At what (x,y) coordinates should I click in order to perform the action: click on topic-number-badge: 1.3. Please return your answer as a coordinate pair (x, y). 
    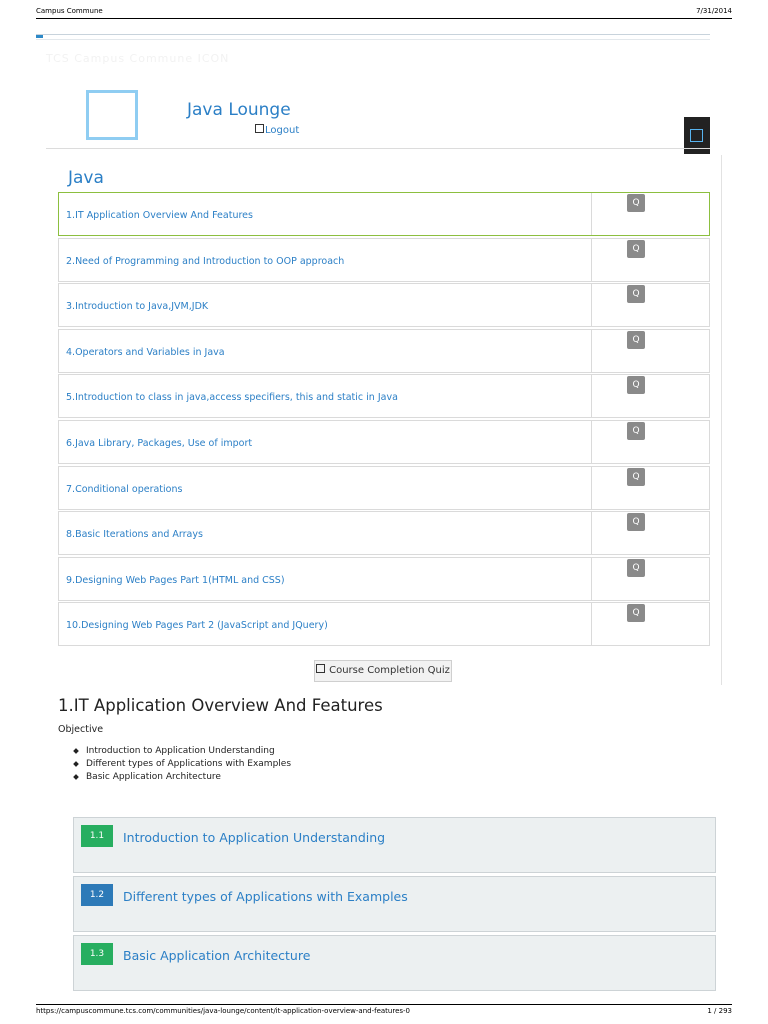
    Looking at the image, I should click on (97, 954).